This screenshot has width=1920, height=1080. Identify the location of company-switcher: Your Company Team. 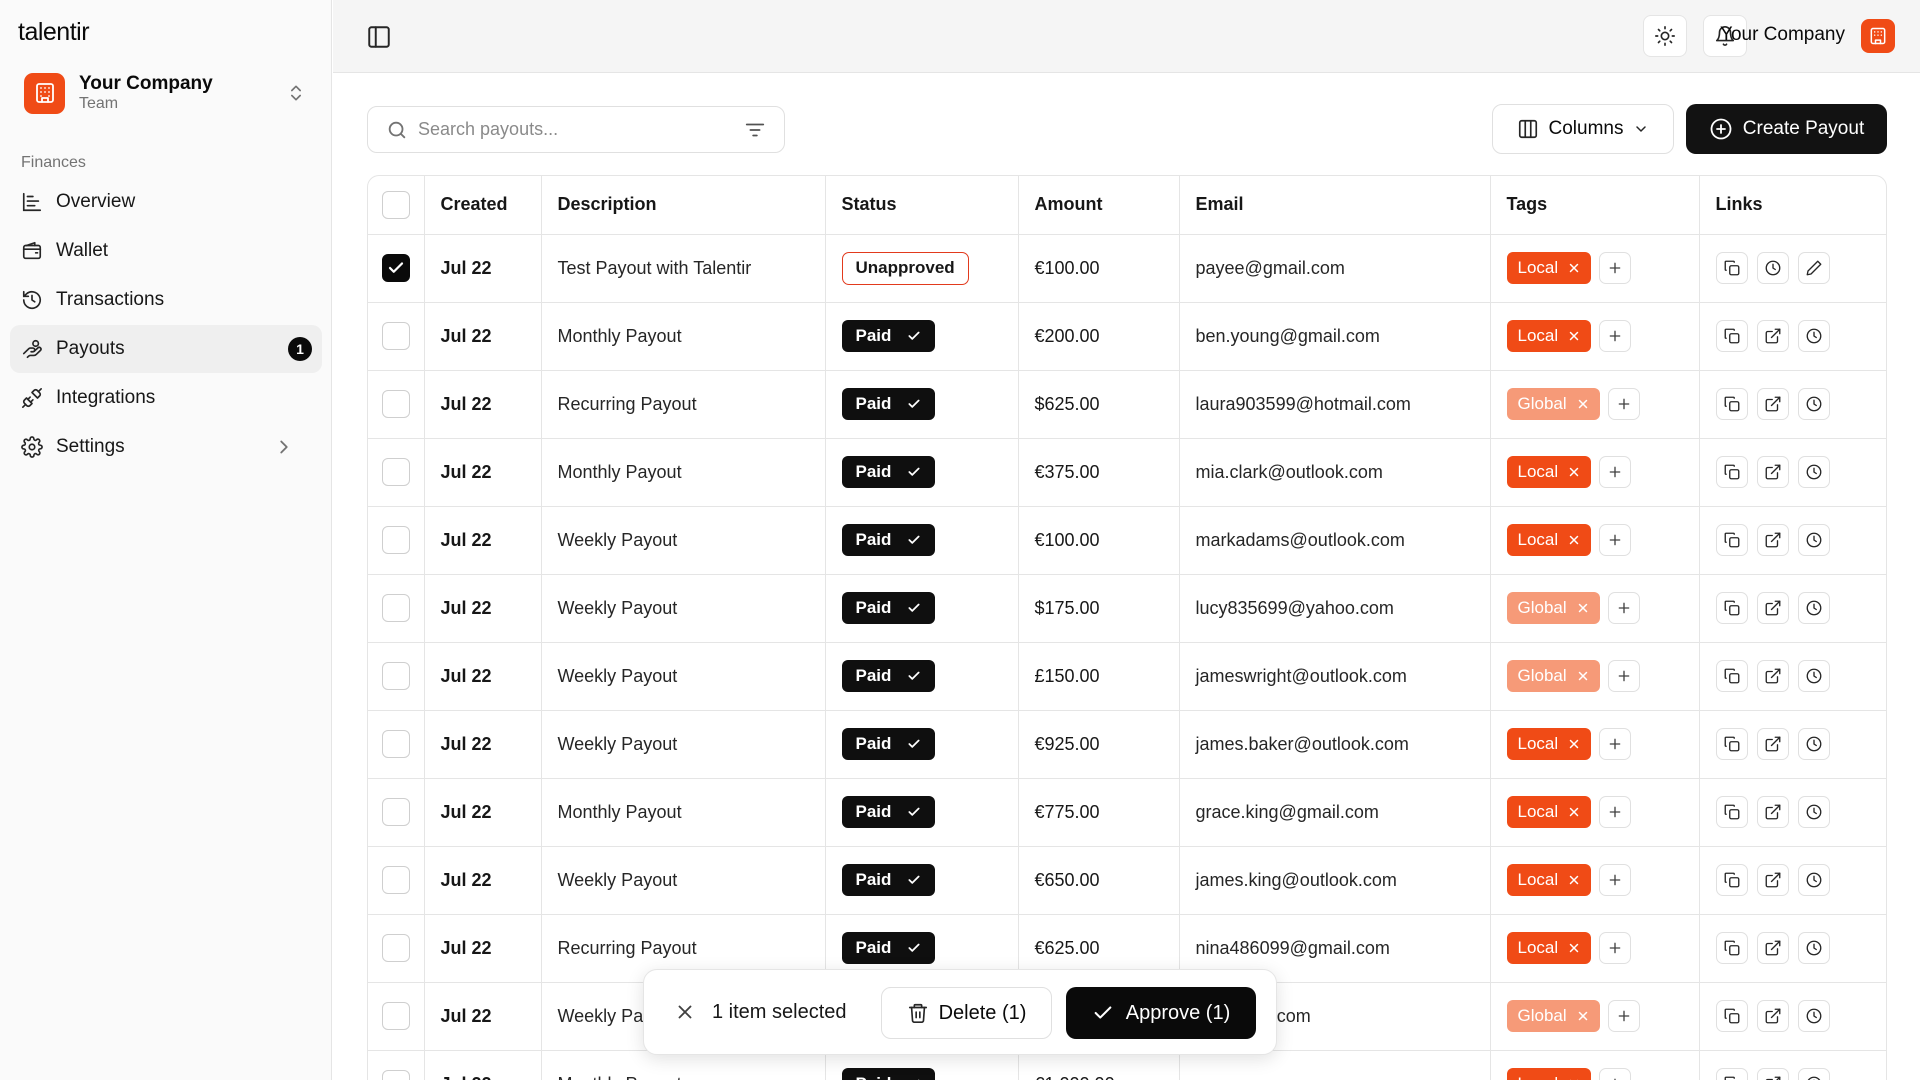
(166, 93).